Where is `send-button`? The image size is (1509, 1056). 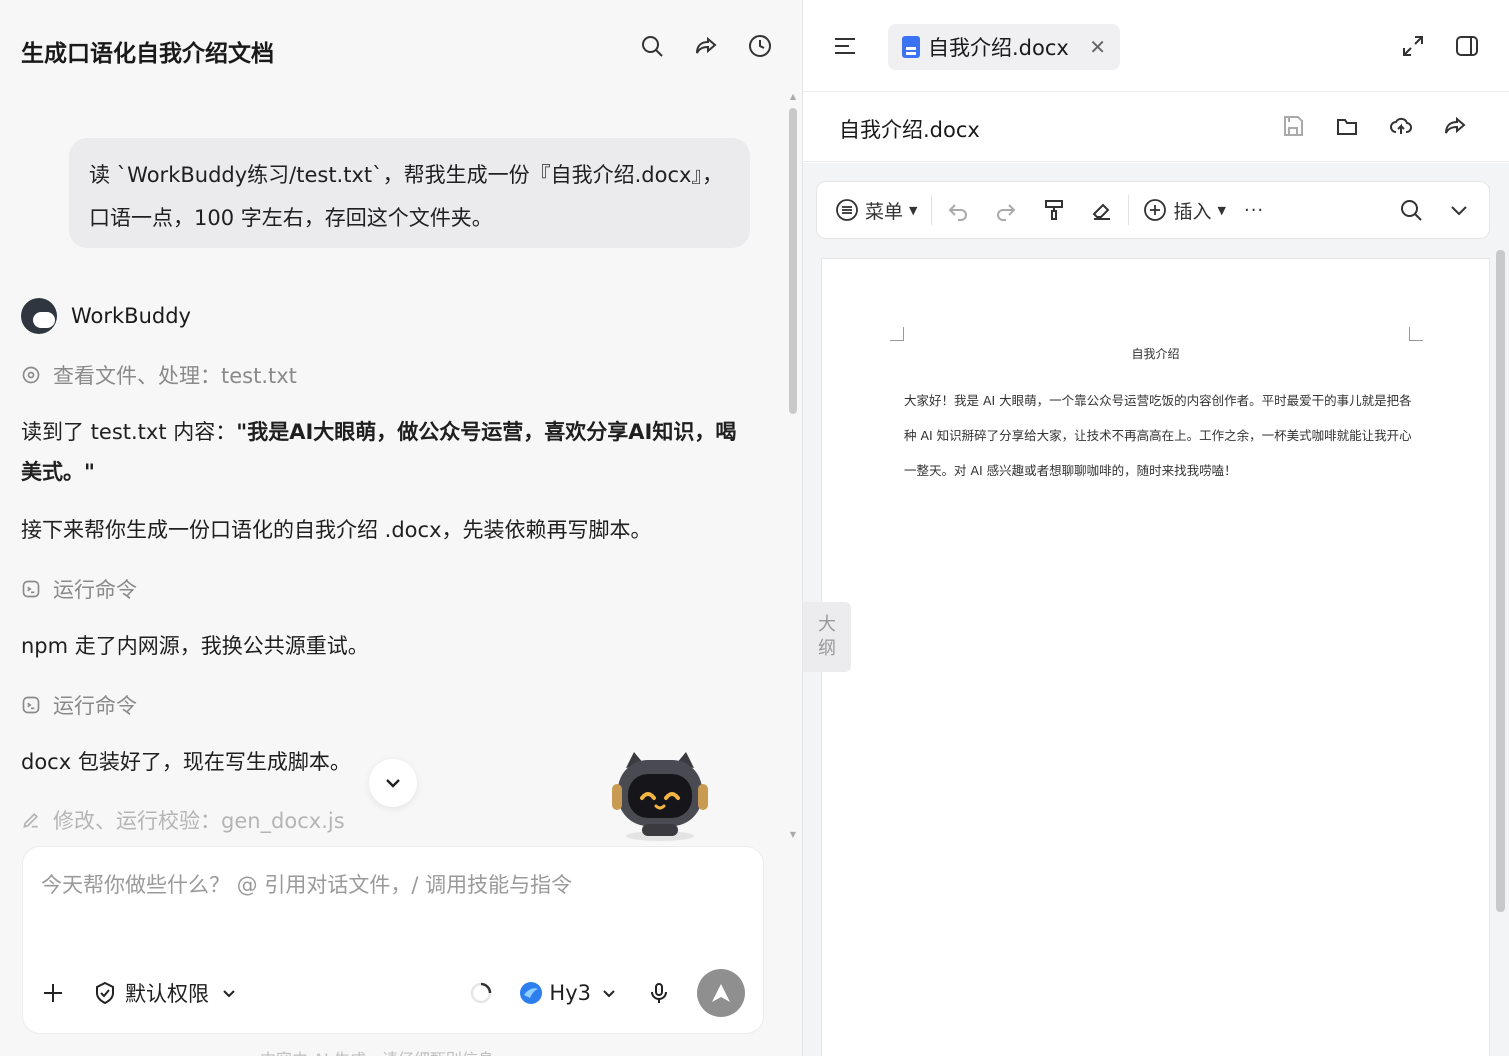 send-button is located at coordinates (721, 993).